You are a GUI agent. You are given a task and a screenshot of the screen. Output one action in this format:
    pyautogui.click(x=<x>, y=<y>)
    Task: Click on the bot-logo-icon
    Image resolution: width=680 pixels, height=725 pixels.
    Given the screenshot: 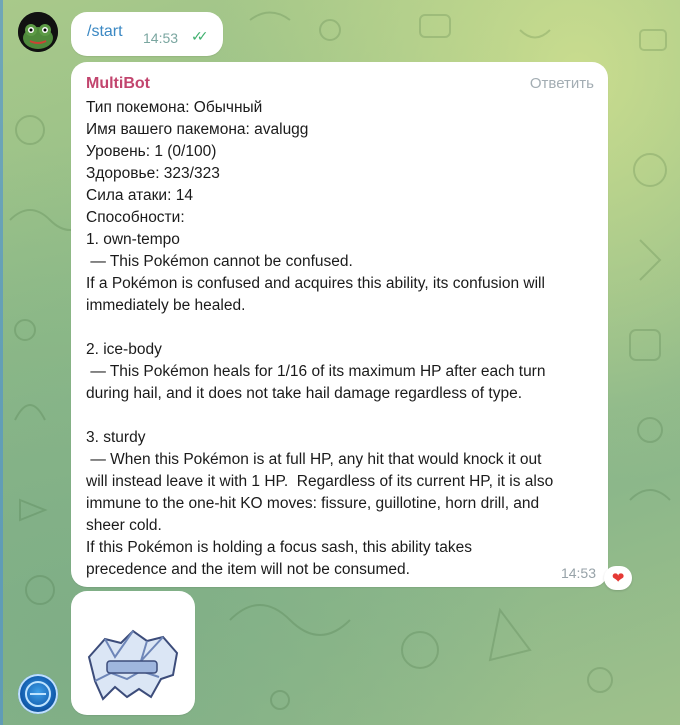 What is the action you would take?
    pyautogui.click(x=38, y=694)
    